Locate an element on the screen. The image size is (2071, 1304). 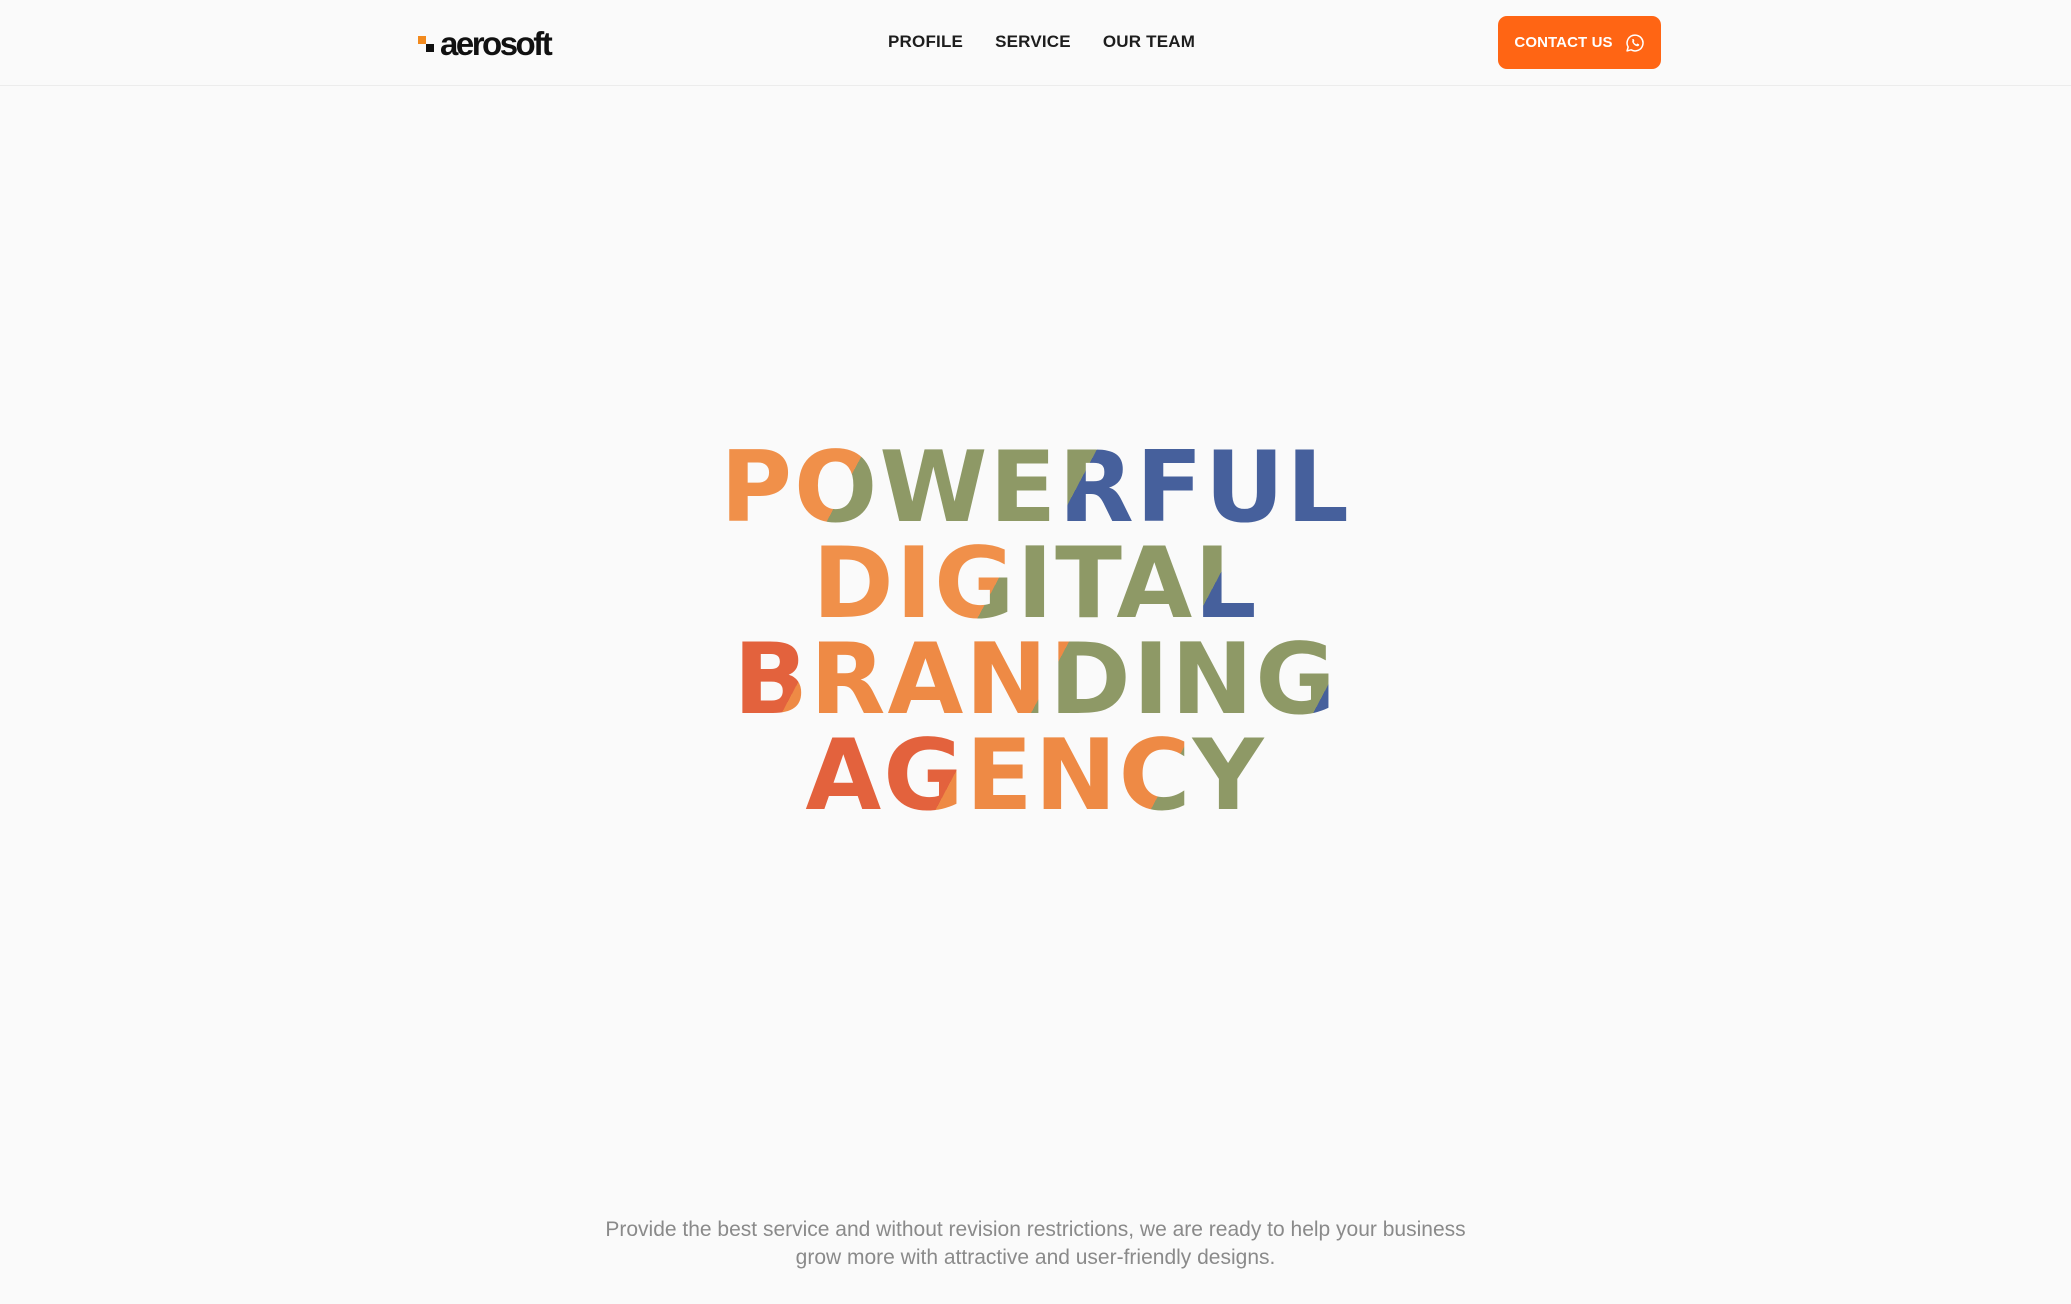
logo-text: aerosoft is located at coordinates (496, 43).